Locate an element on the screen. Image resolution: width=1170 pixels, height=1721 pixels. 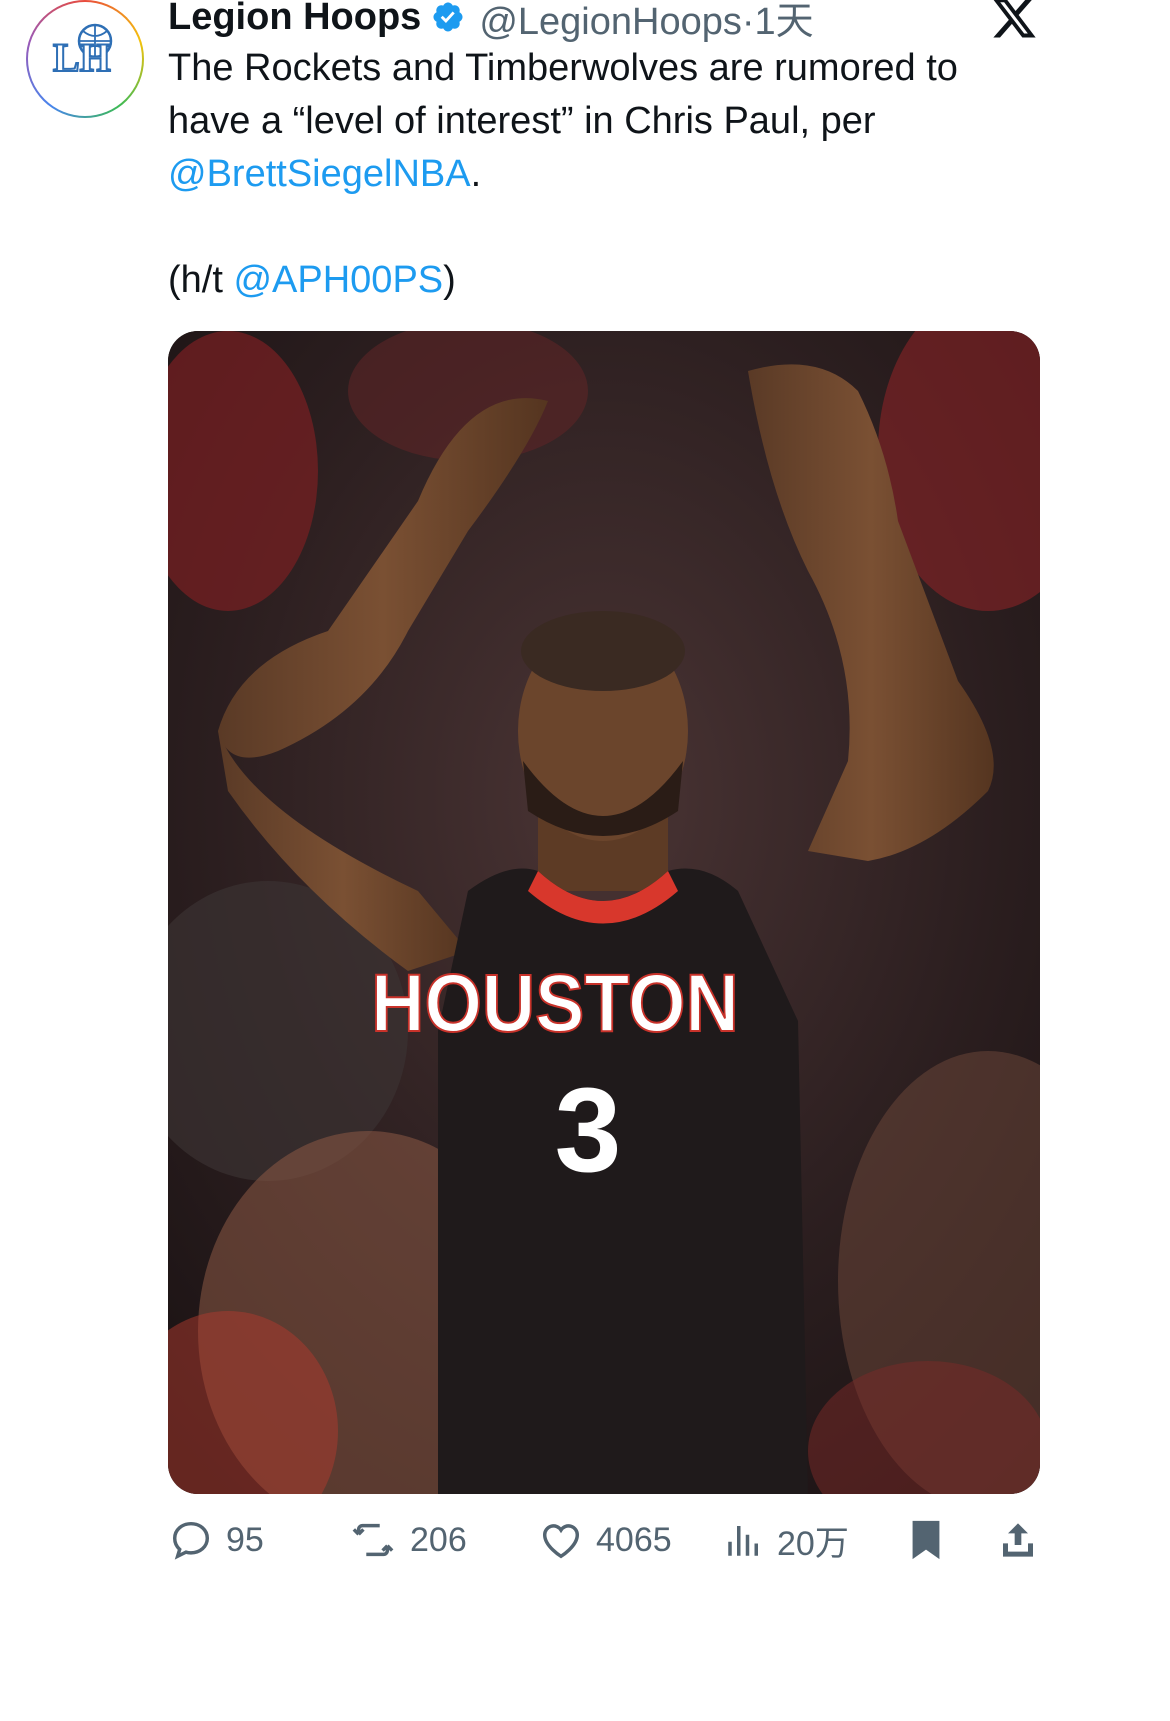
jersey-text: HOUSTON is located at coordinates (555, 1002).